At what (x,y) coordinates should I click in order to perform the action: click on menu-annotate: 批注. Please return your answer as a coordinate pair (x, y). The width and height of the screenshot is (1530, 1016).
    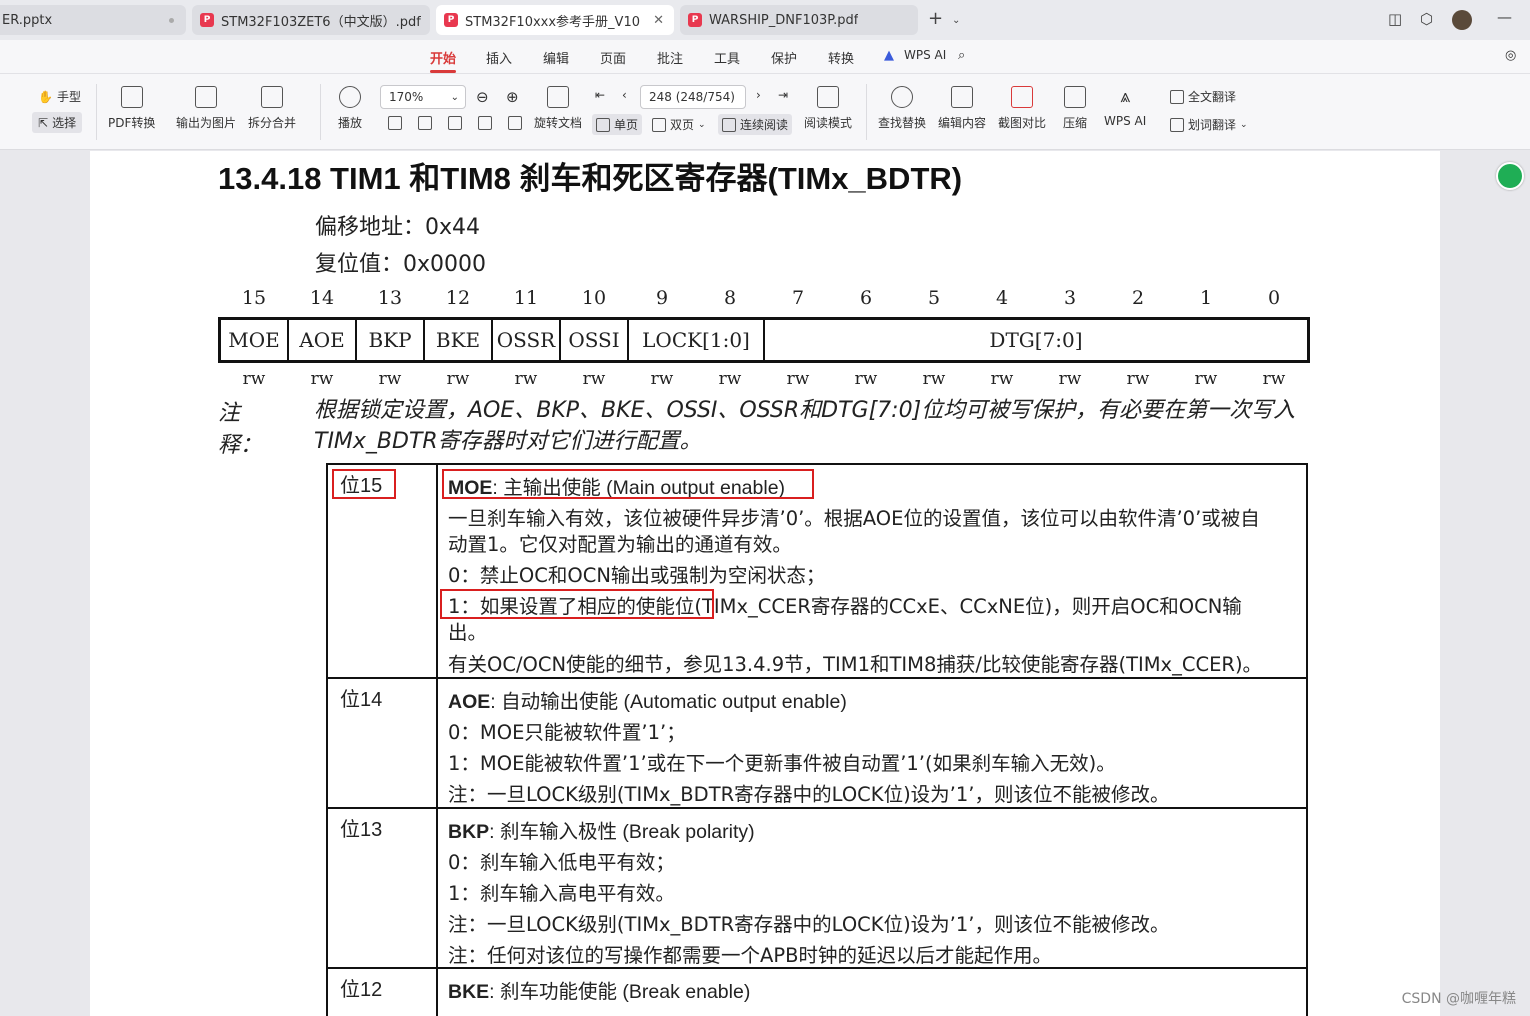
    Looking at the image, I should click on (670, 57).